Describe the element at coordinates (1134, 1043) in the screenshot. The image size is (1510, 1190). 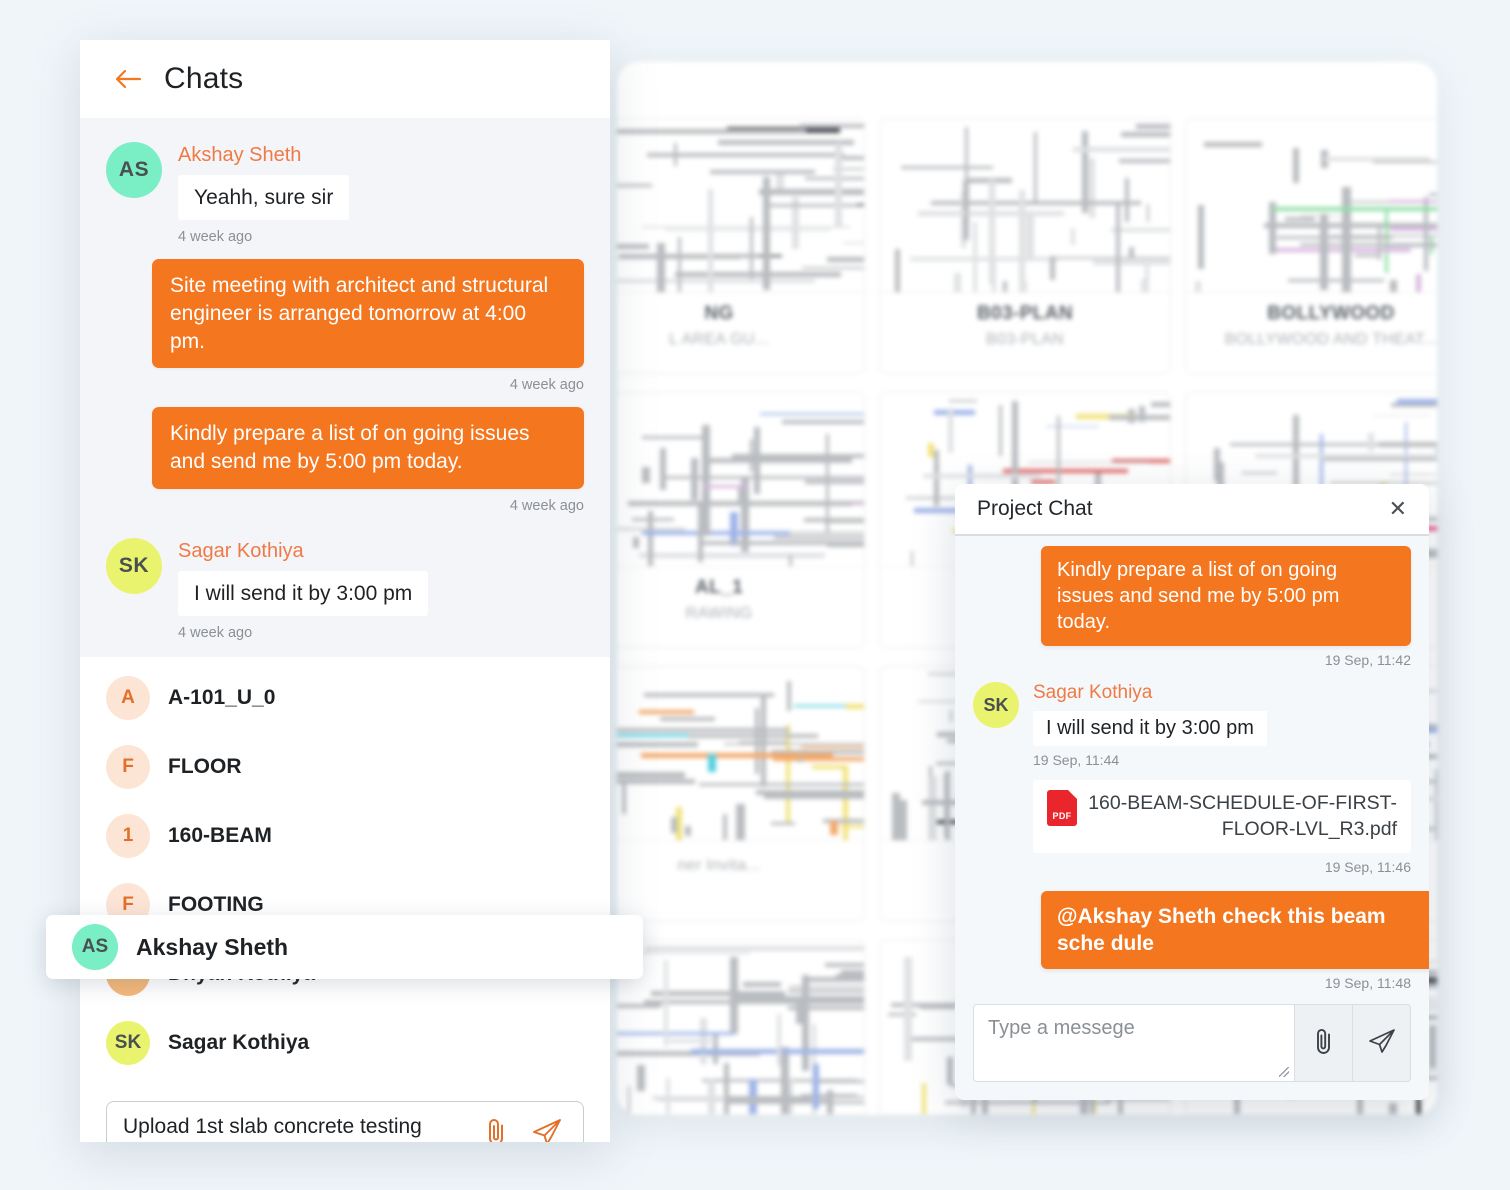
I see `message-input: Type a messege` at that location.